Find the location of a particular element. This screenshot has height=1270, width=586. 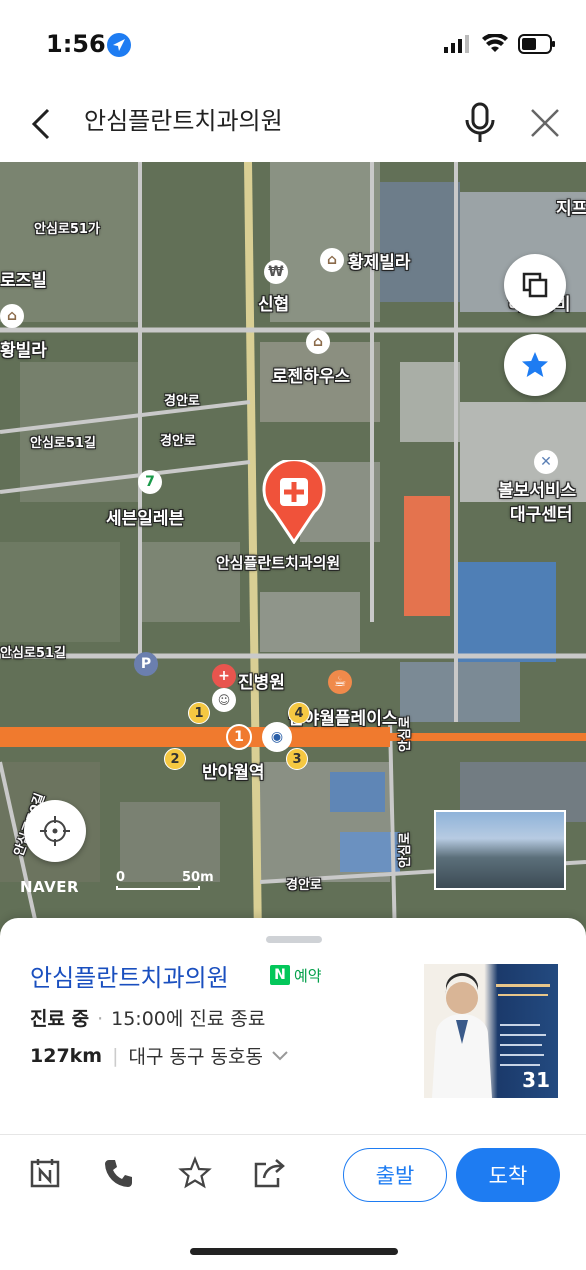

street-view-thumbnail is located at coordinates (500, 850).